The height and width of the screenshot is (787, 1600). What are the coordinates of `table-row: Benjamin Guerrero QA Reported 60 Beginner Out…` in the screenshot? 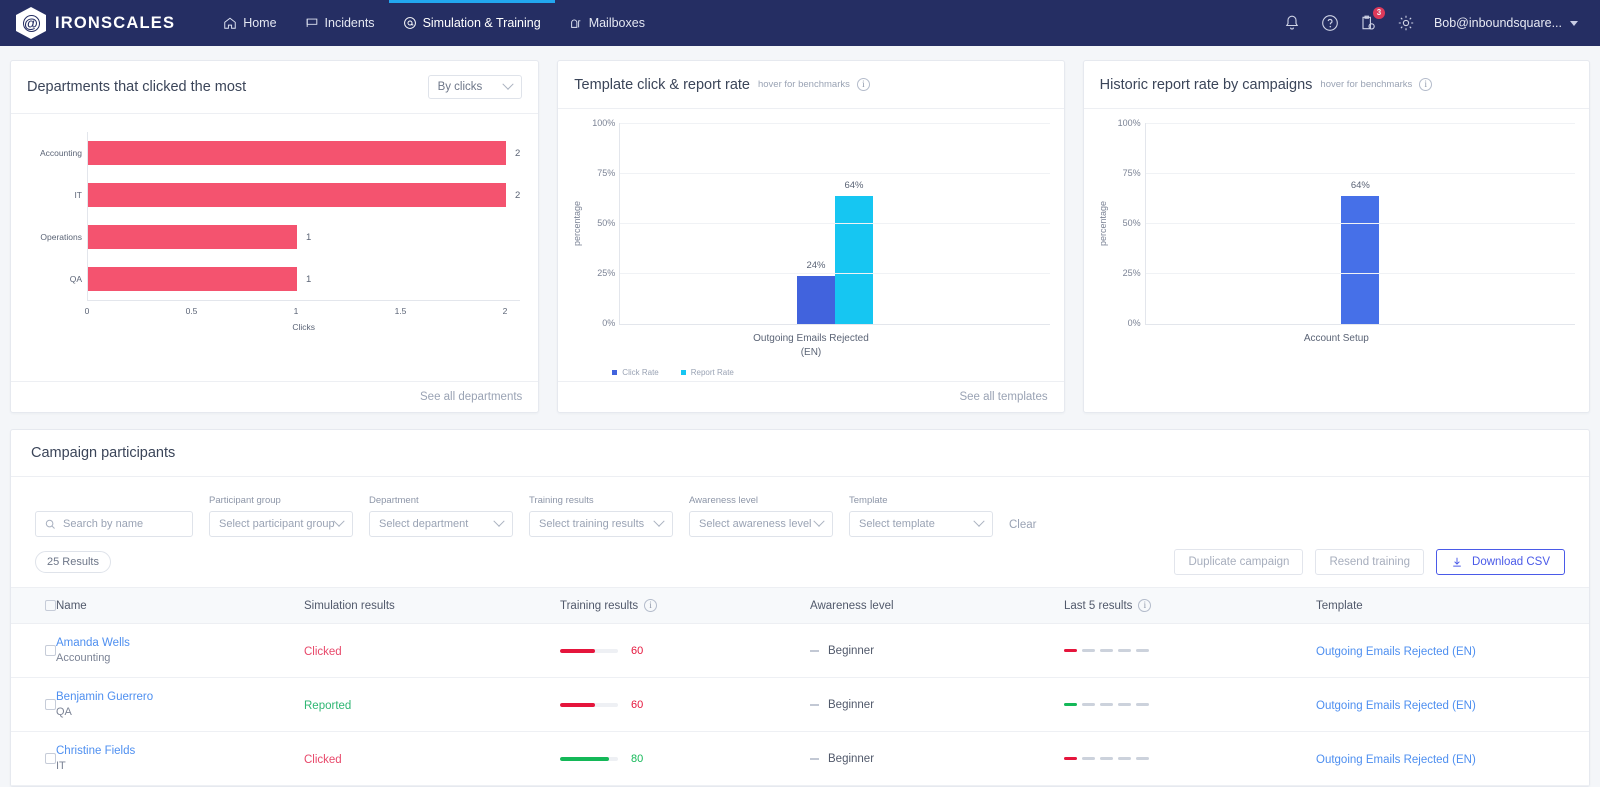 It's located at (800, 704).